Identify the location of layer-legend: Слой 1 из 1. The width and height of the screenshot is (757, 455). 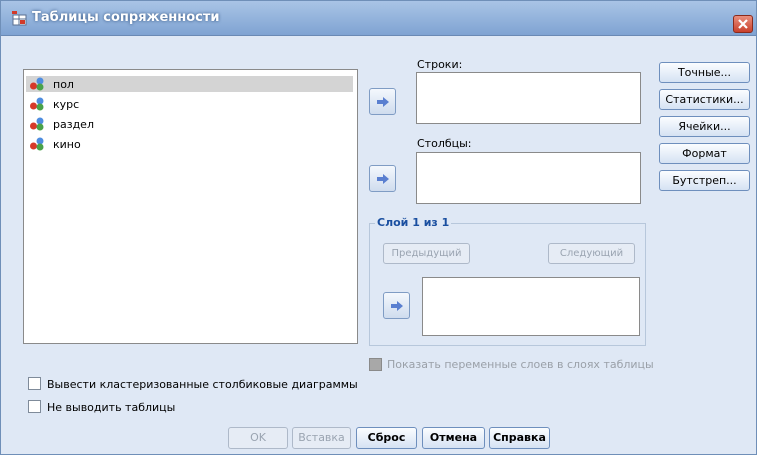
(413, 222).